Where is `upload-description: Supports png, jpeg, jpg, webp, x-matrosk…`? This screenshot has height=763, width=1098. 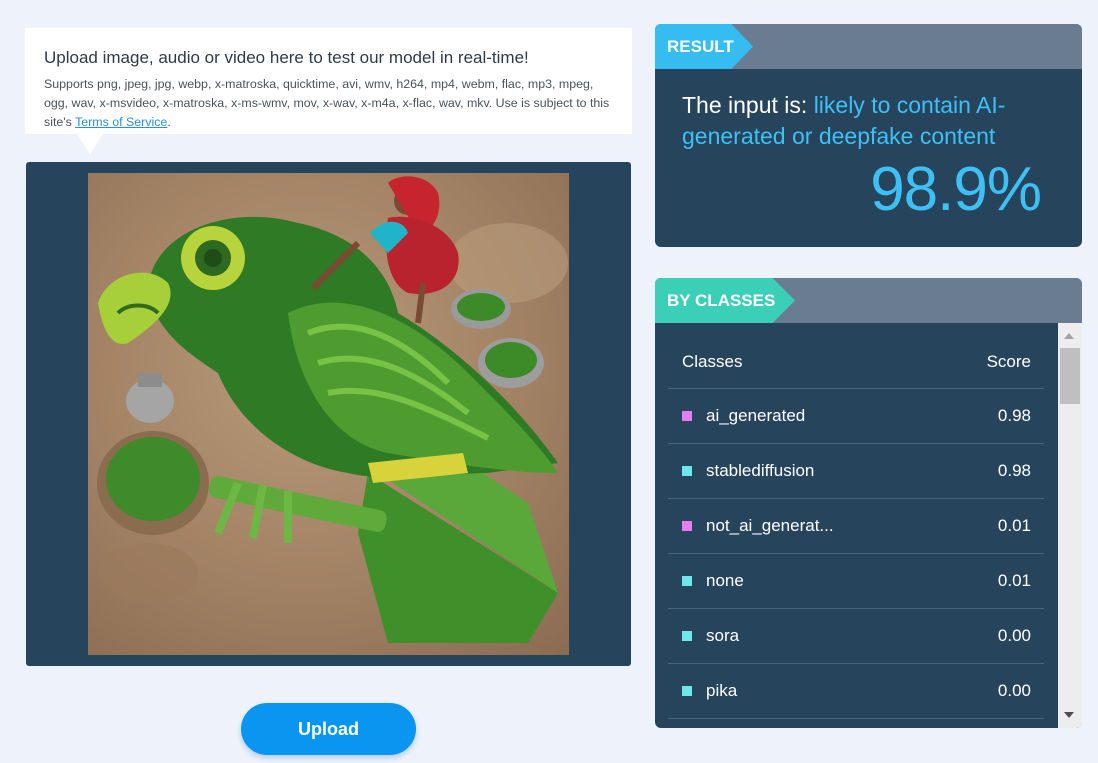
upload-description: Supports png, jpeg, jpg, webp, x-matrosk… is located at coordinates (329, 103).